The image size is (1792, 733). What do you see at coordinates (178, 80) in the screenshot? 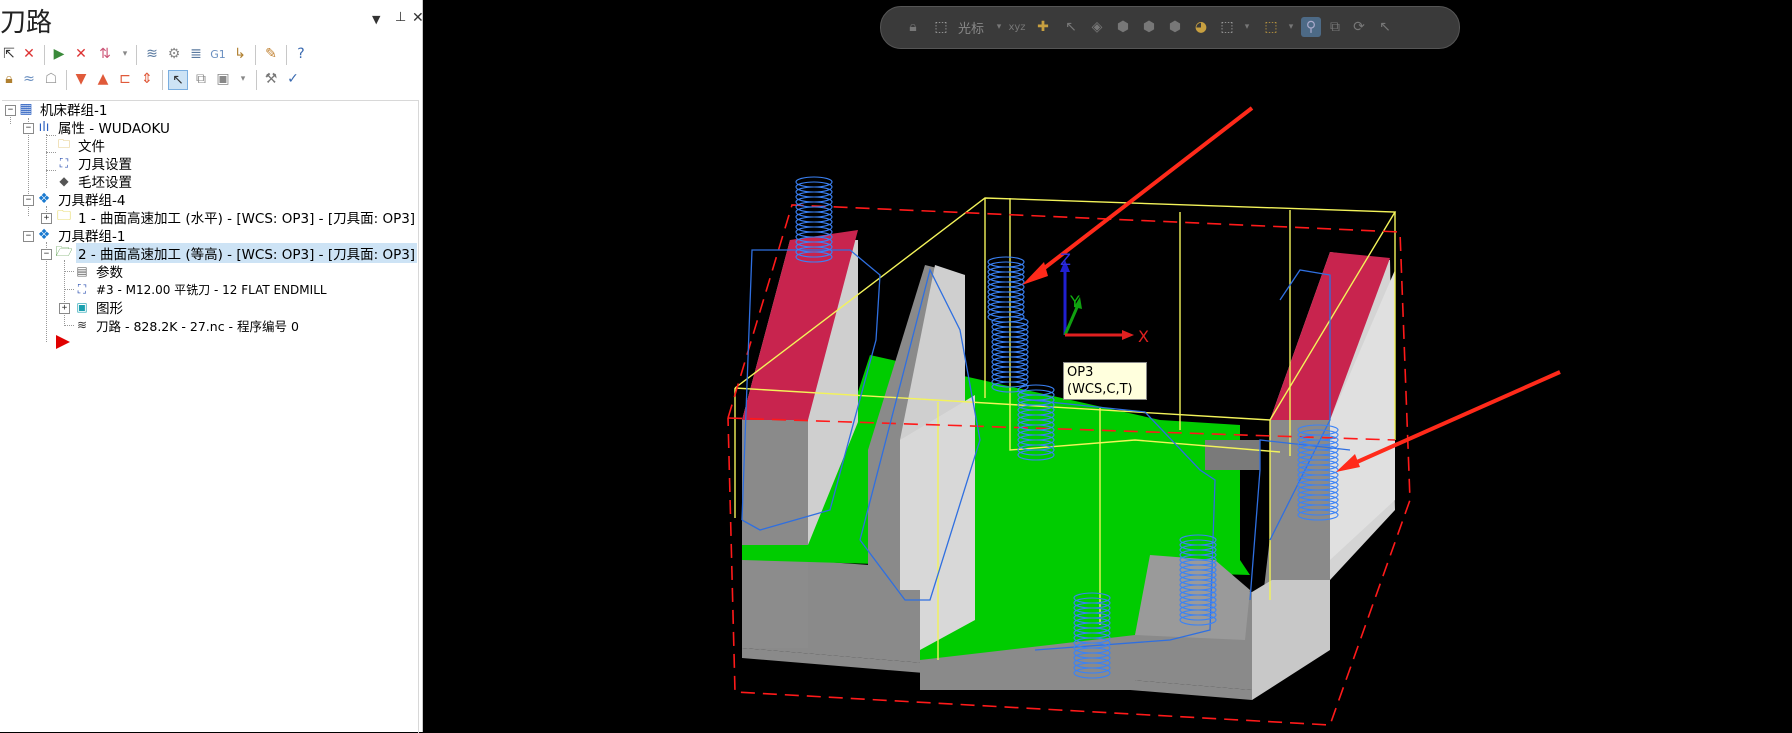
I see `select-arrow-icon: ↖` at bounding box center [178, 80].